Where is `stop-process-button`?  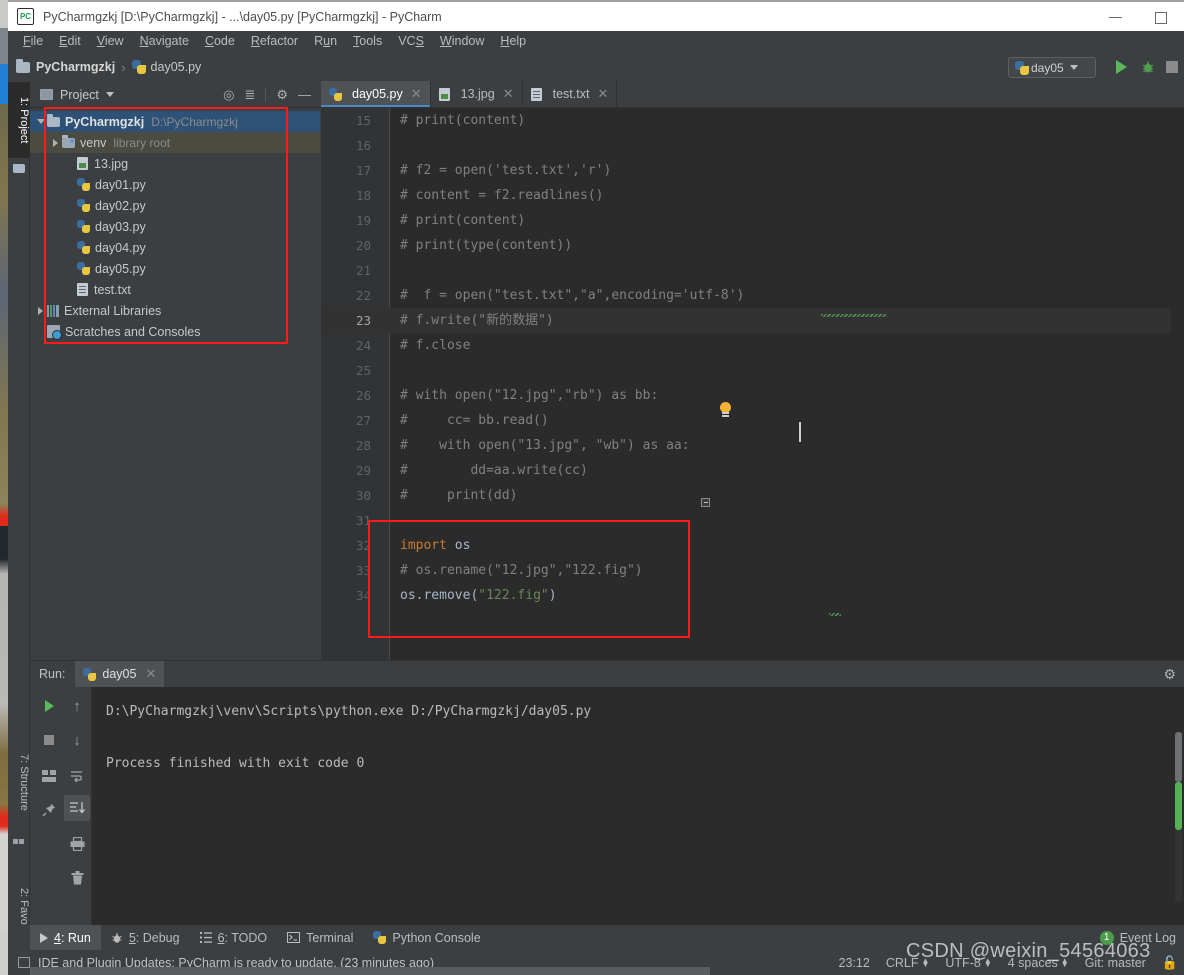 stop-process-button is located at coordinates (49, 740).